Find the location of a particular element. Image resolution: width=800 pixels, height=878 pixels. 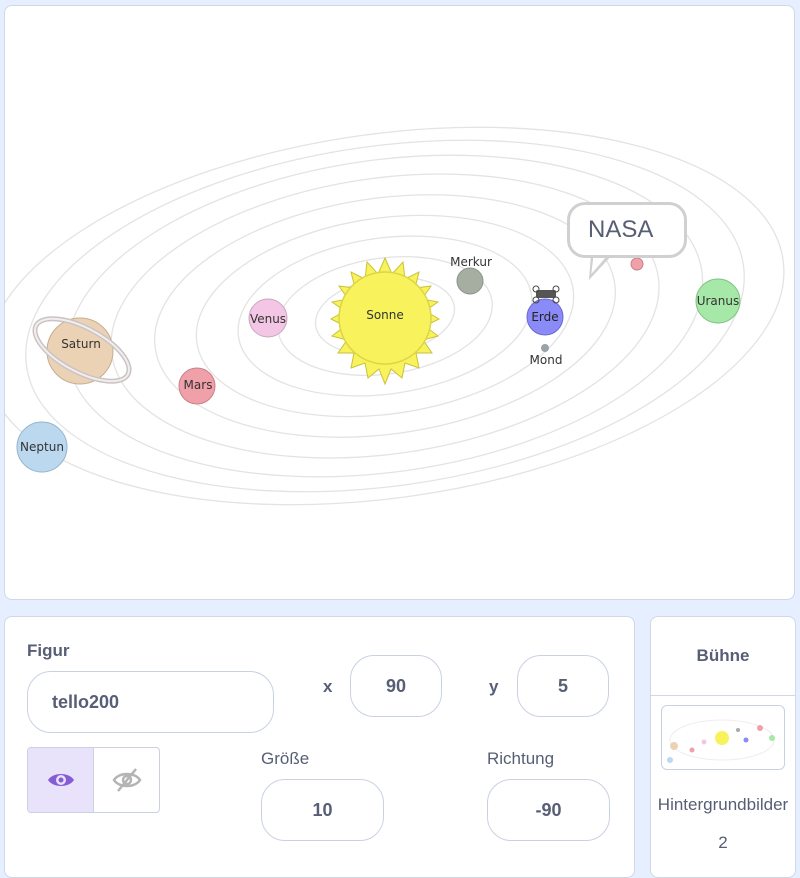

hidden-planet is located at coordinates (637, 264).